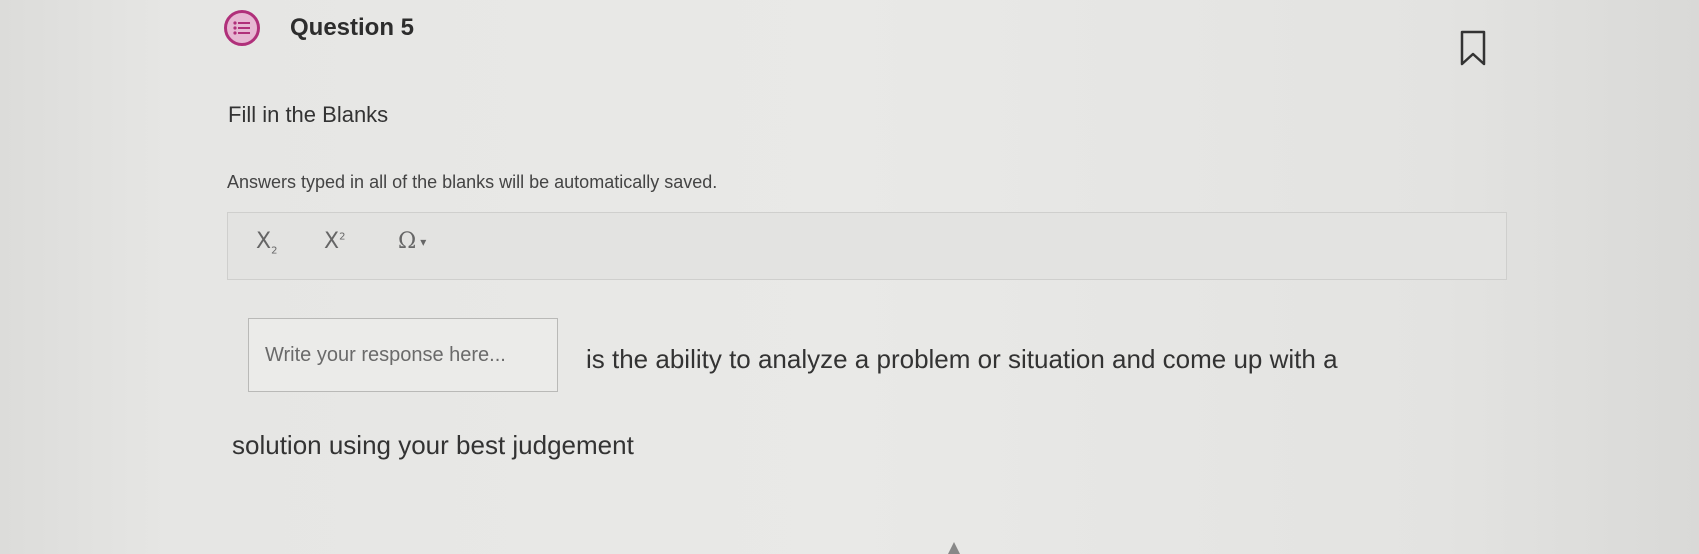  I want to click on superscript-button: X2, so click(334, 241).